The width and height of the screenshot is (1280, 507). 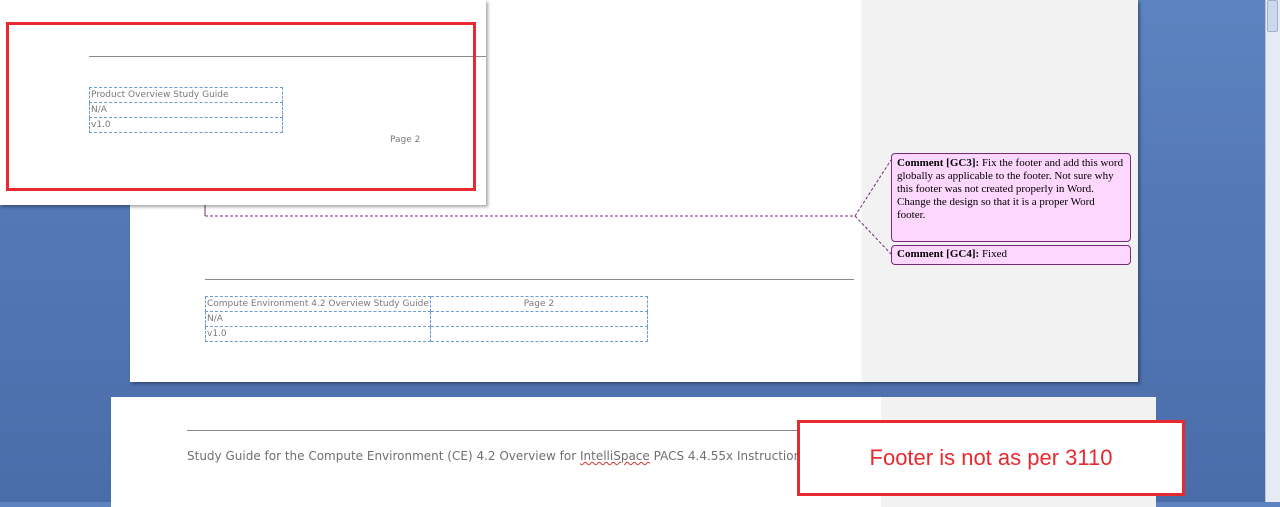 What do you see at coordinates (615, 456) in the screenshot?
I see `spelling-flagged-word: IntelliSpace` at bounding box center [615, 456].